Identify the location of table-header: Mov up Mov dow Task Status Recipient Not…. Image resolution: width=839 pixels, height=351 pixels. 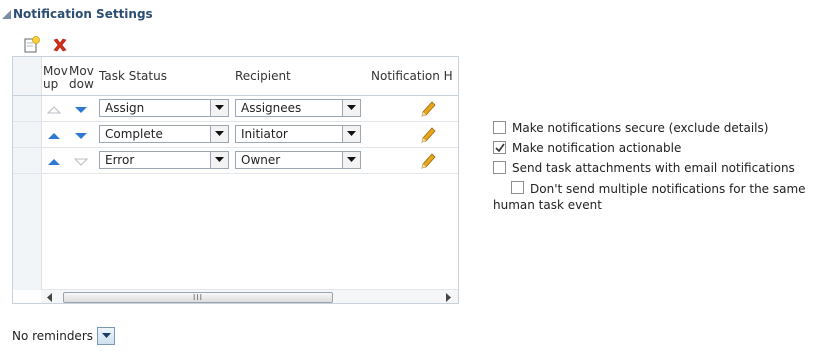
(235, 76).